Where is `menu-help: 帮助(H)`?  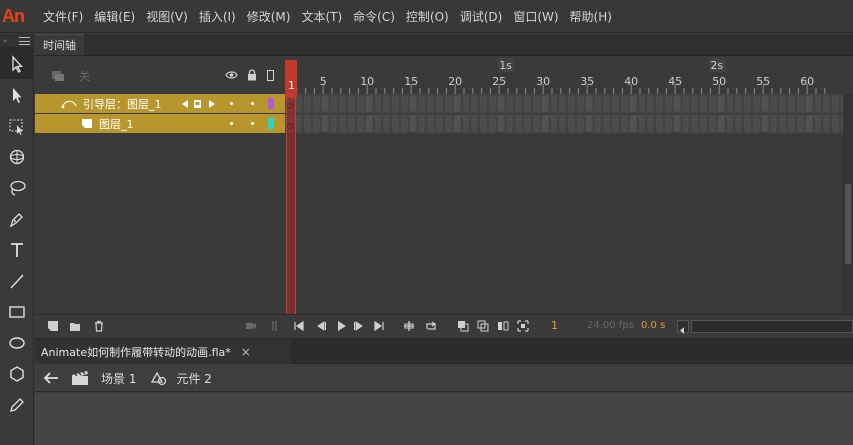 menu-help: 帮助(H) is located at coordinates (591, 16).